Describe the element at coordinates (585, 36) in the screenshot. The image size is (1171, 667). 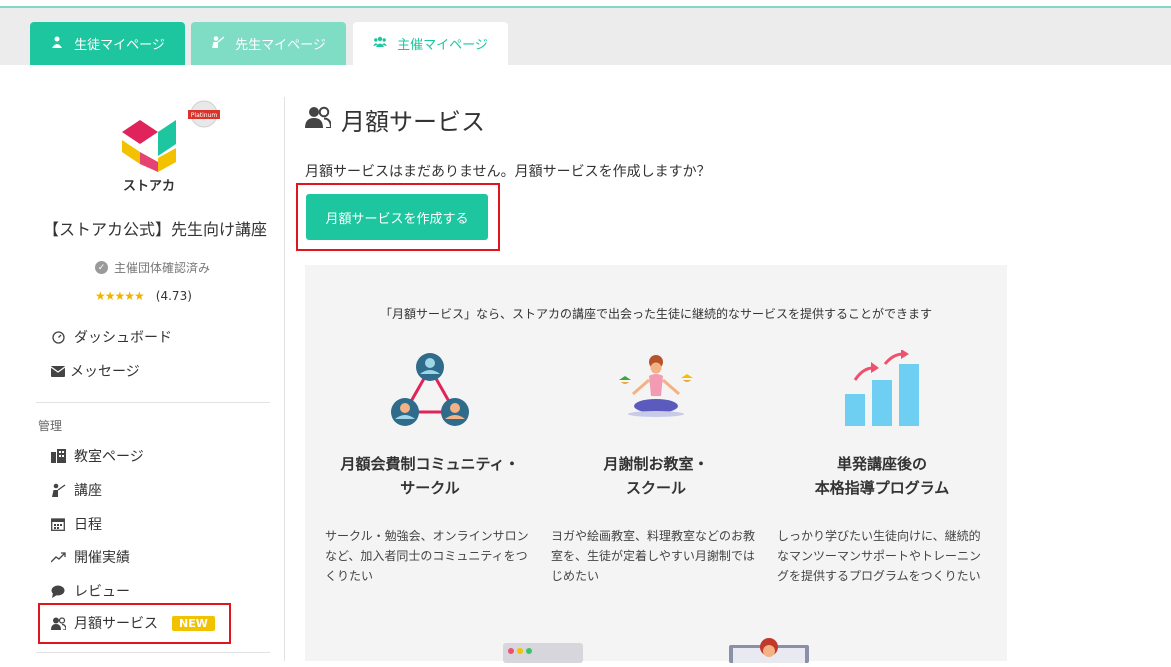
I see `mypage-tabbar: 生徒マイページ 先生マイページ 主催マイページ` at that location.